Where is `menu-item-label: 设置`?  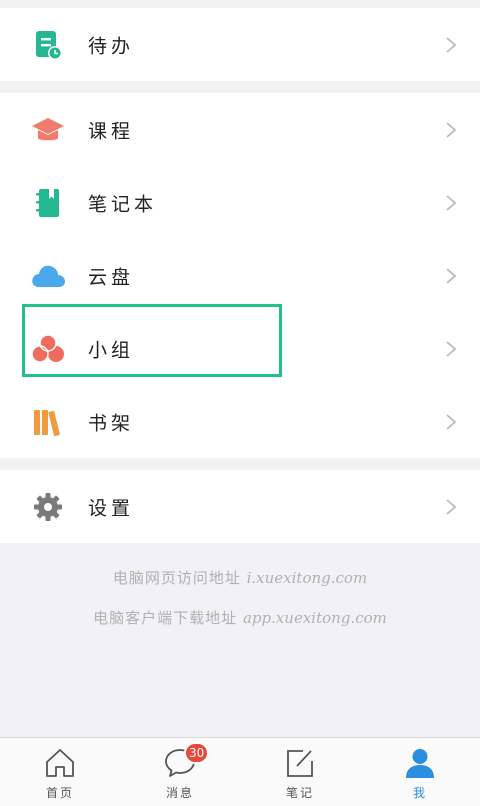 menu-item-label: 设置 is located at coordinates (111, 508).